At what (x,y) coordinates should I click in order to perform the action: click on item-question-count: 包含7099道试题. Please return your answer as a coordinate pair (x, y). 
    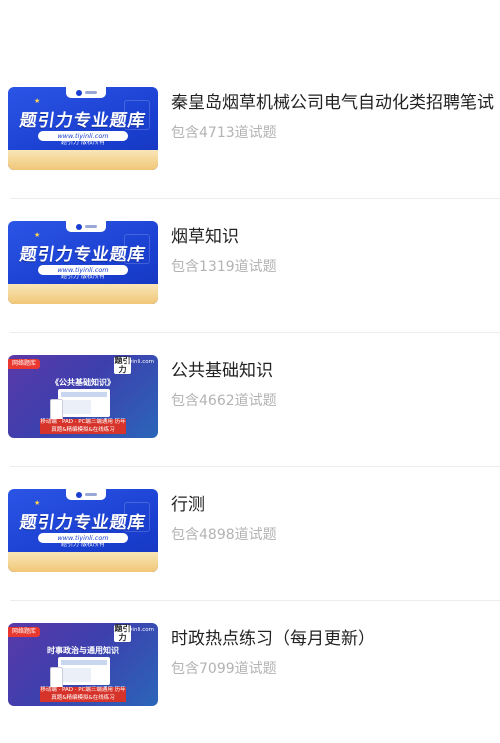
    Looking at the image, I should click on (224, 669).